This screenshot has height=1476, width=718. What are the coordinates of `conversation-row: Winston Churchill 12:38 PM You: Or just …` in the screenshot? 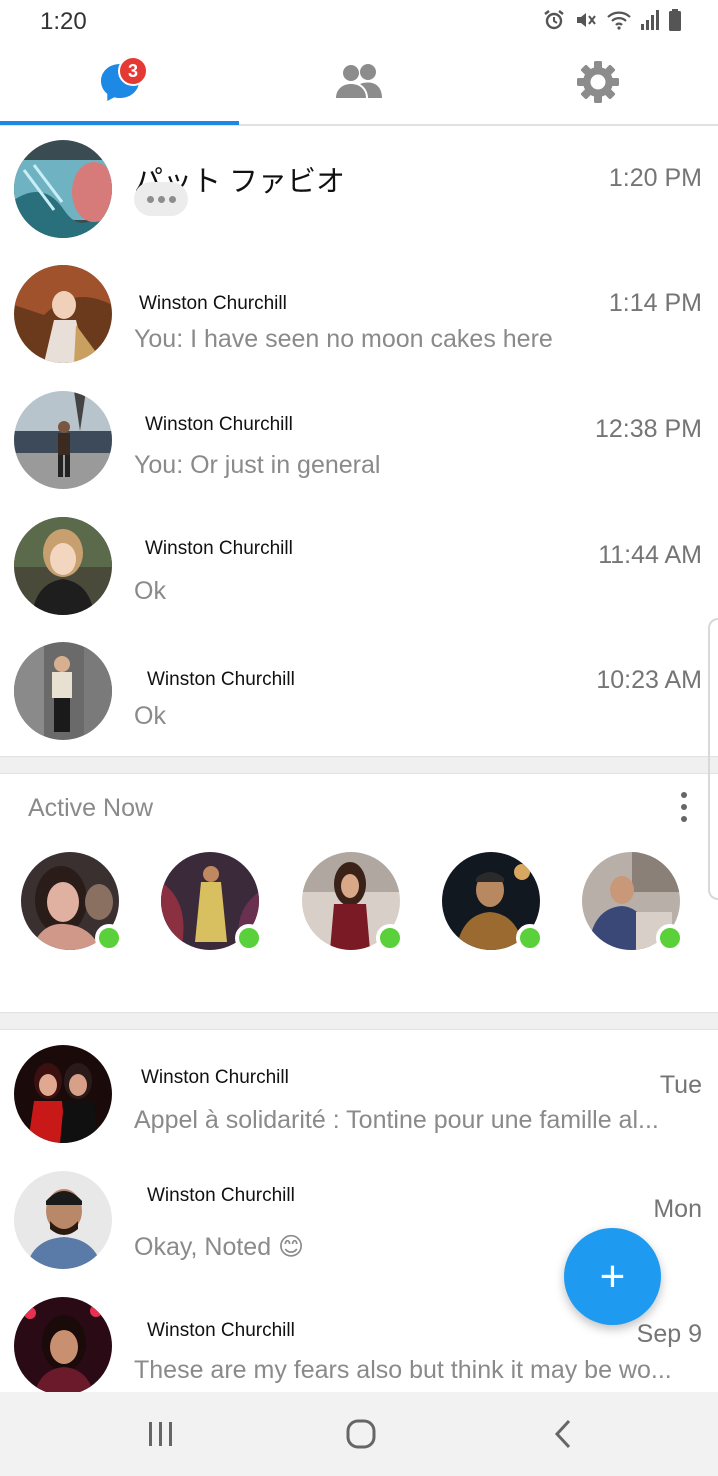 It's located at (359, 439).